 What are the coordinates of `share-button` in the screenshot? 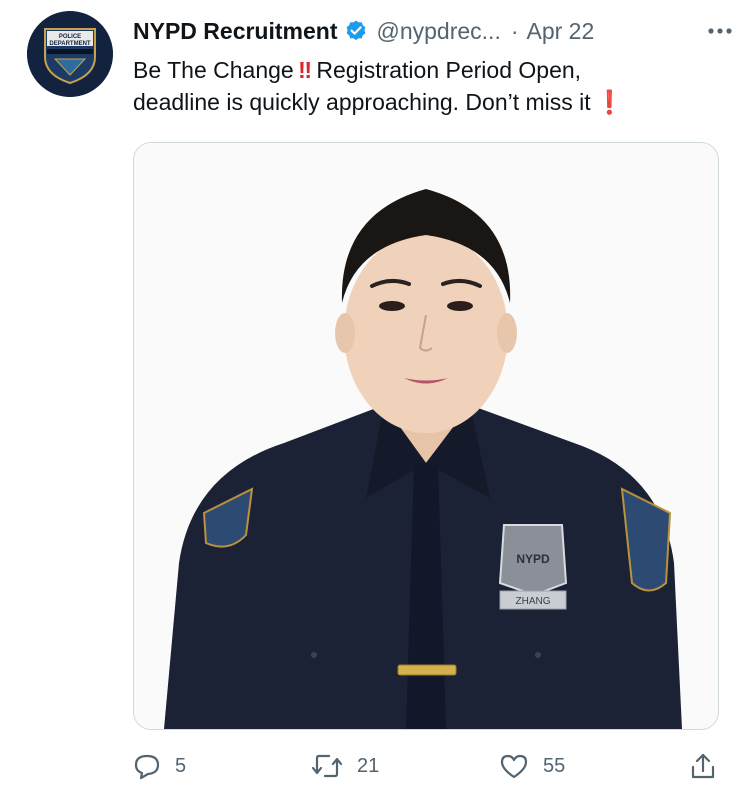 It's located at (703, 766).